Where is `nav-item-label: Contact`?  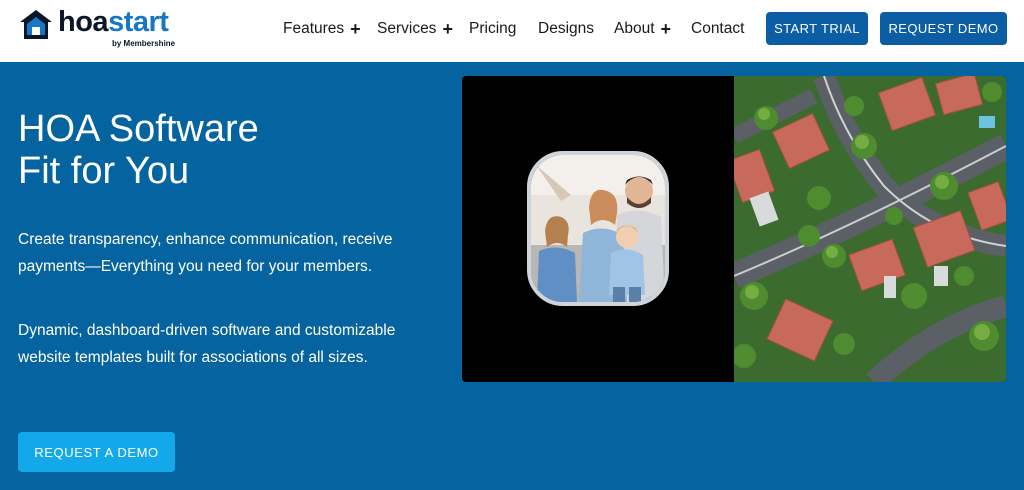 nav-item-label: Contact is located at coordinates (718, 28).